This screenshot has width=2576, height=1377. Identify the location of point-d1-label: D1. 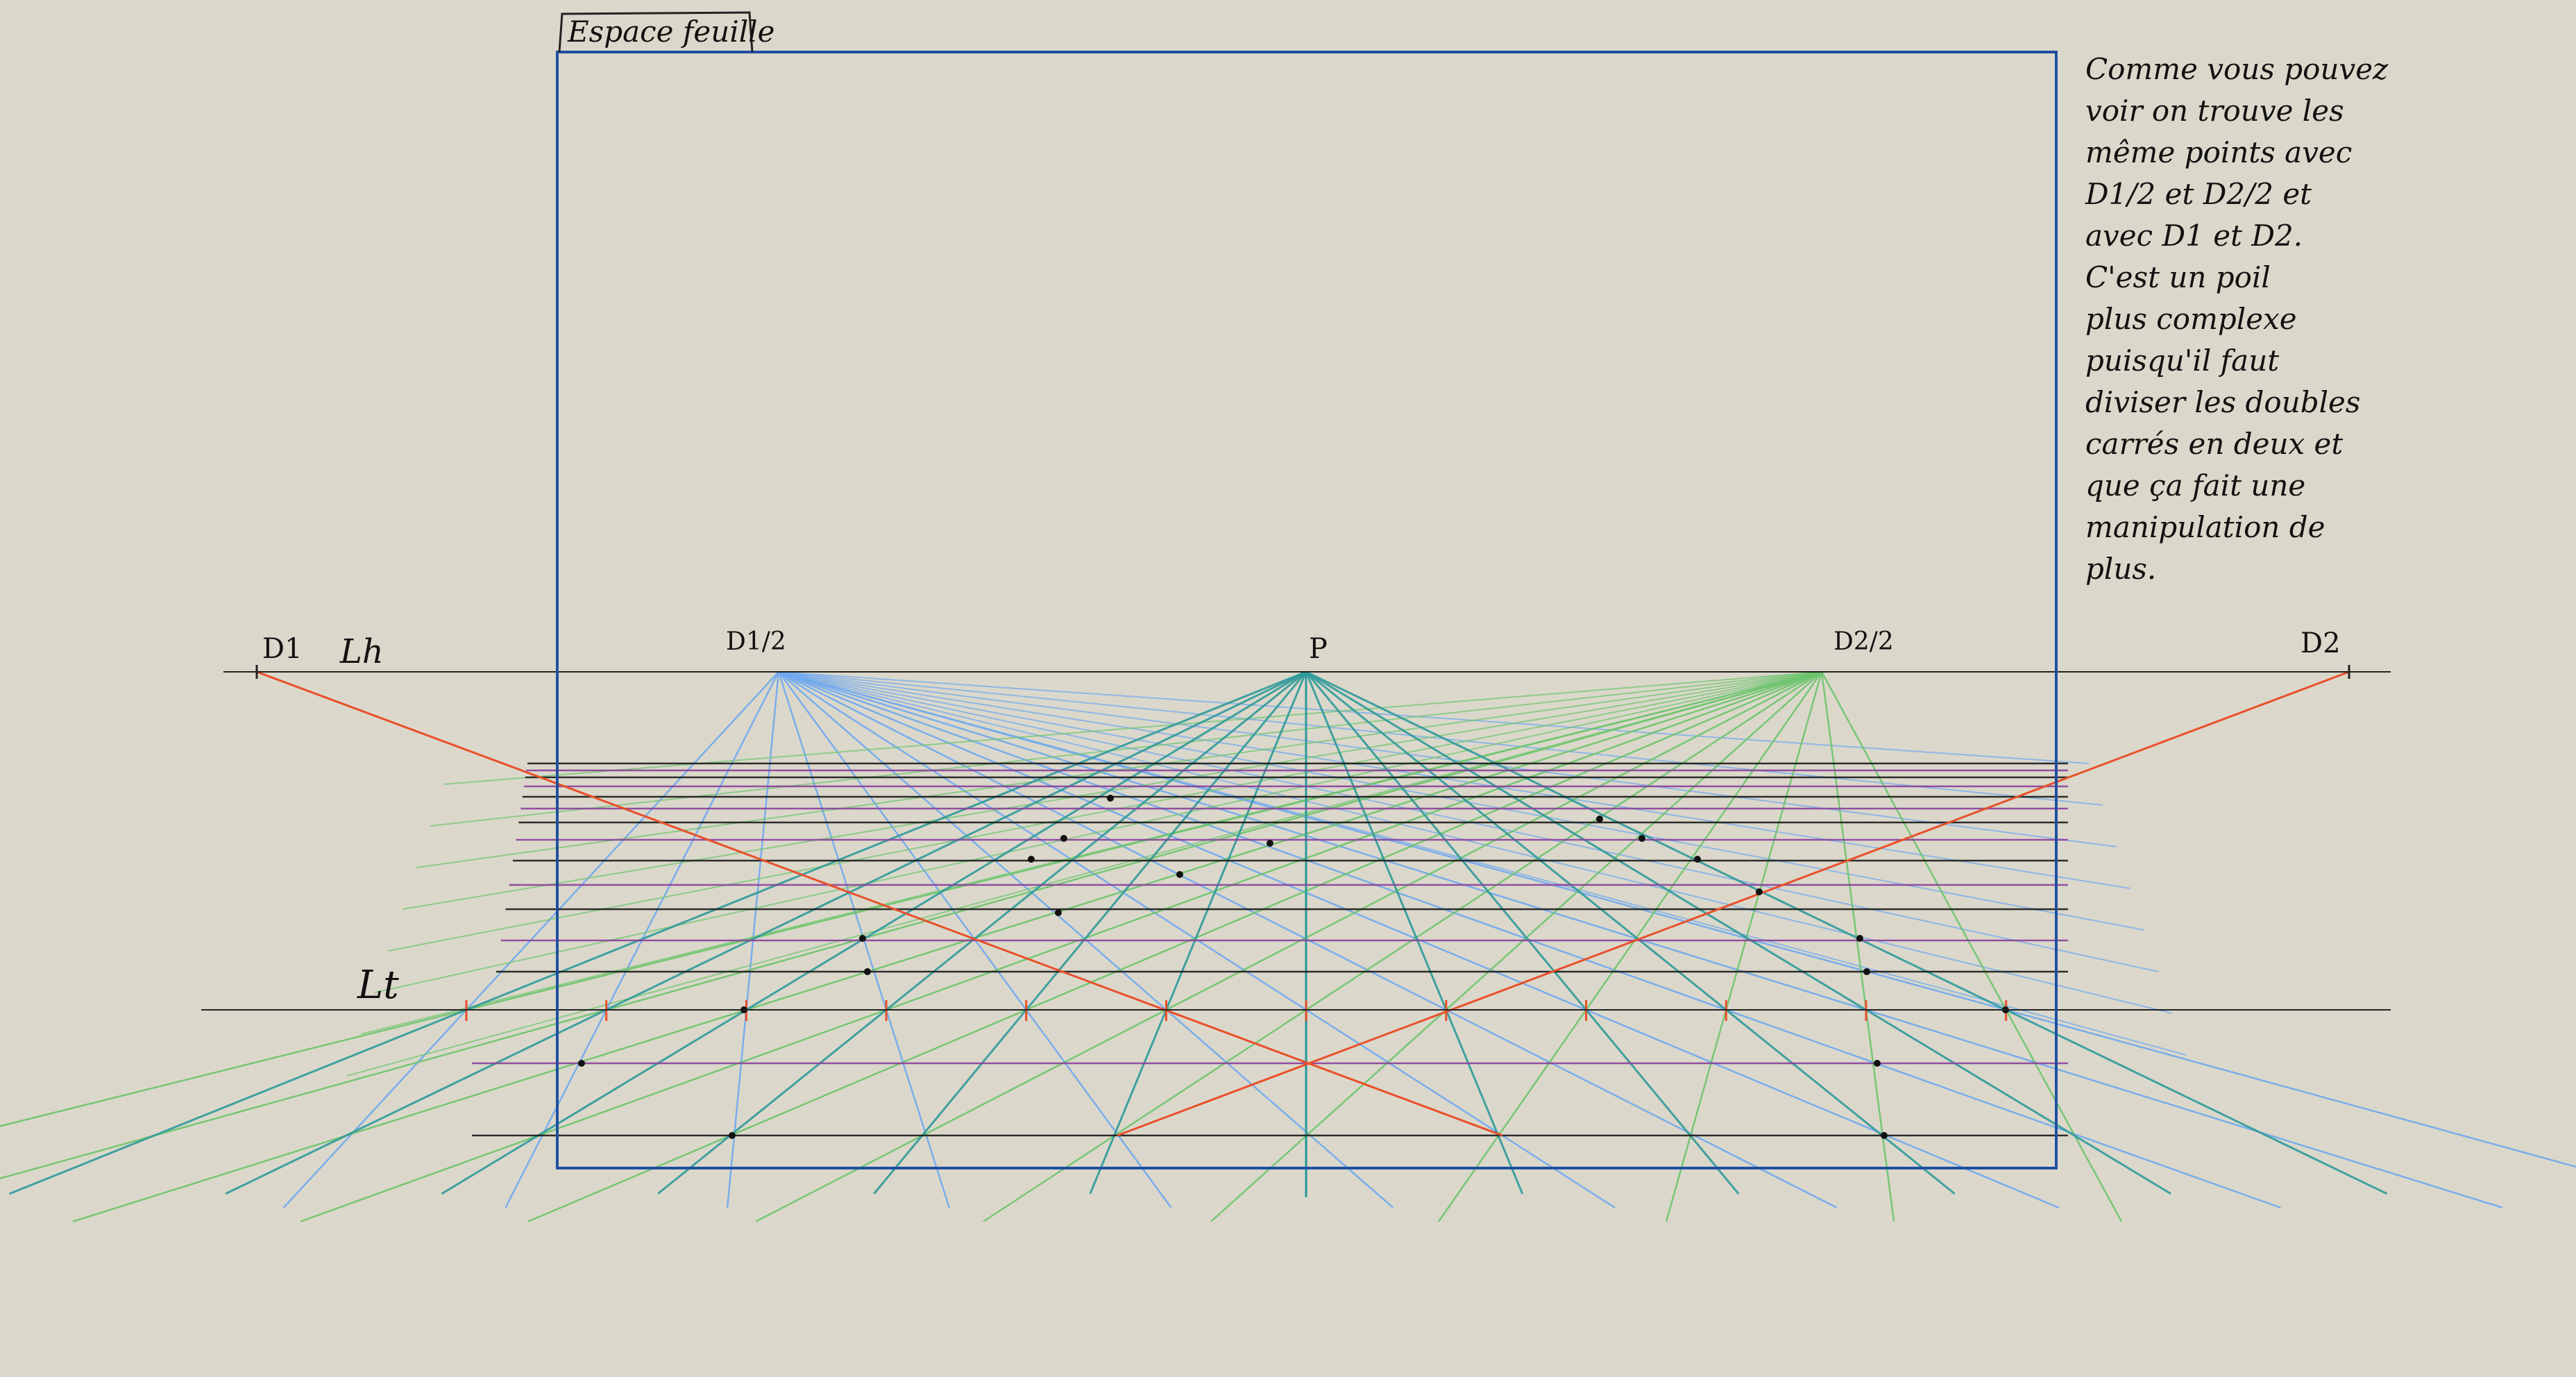
(283, 649).